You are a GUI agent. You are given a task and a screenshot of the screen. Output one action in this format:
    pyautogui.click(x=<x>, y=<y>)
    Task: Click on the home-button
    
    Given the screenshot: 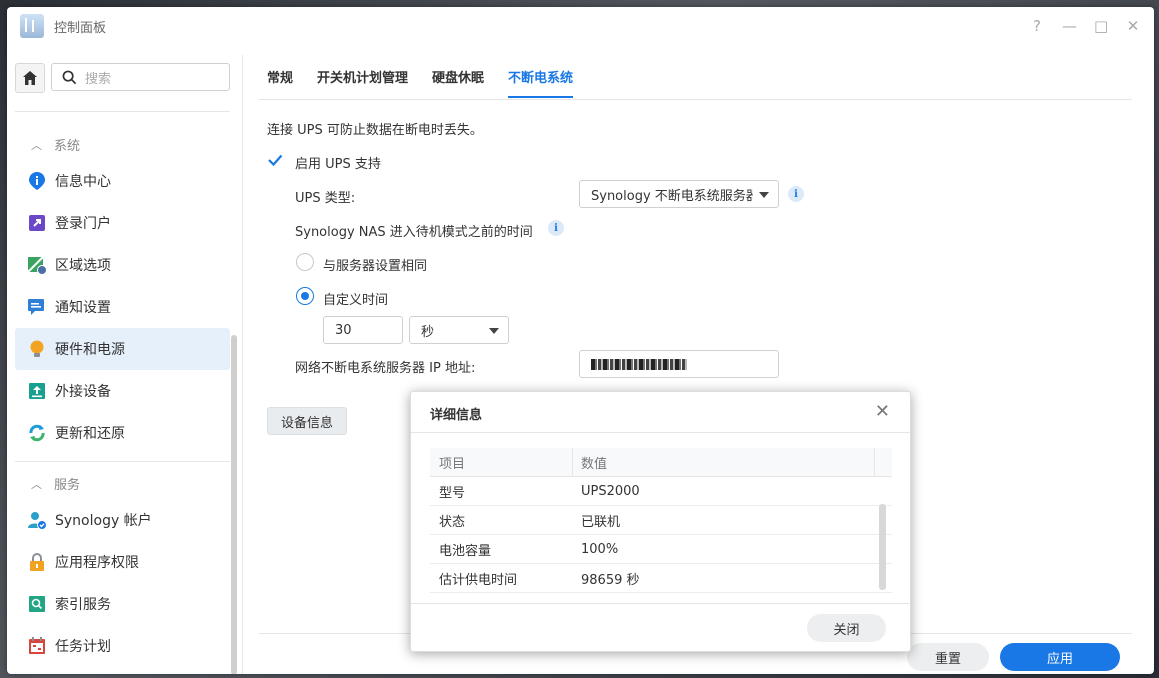 What is the action you would take?
    pyautogui.click(x=30, y=78)
    